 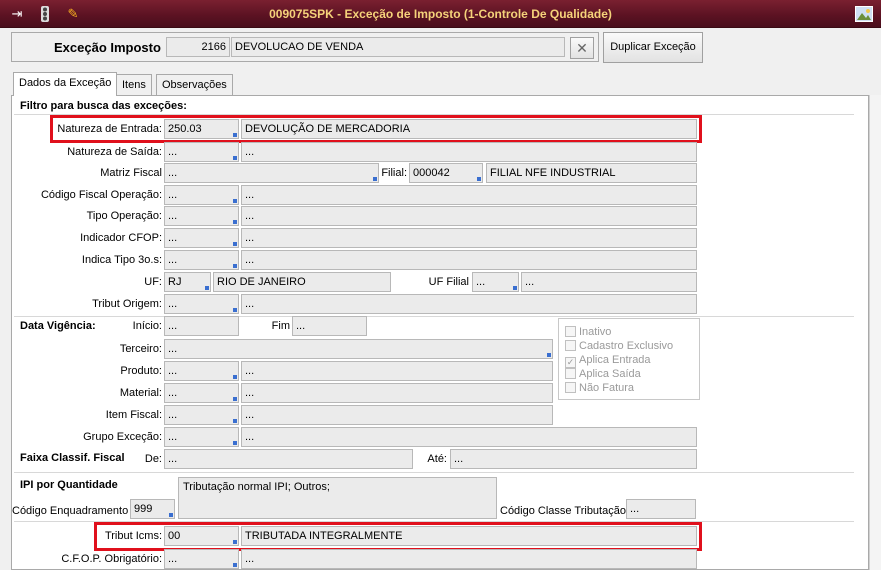 I want to click on tab-dados-da-excecao: Dados da Exceção, so click(x=65, y=84).